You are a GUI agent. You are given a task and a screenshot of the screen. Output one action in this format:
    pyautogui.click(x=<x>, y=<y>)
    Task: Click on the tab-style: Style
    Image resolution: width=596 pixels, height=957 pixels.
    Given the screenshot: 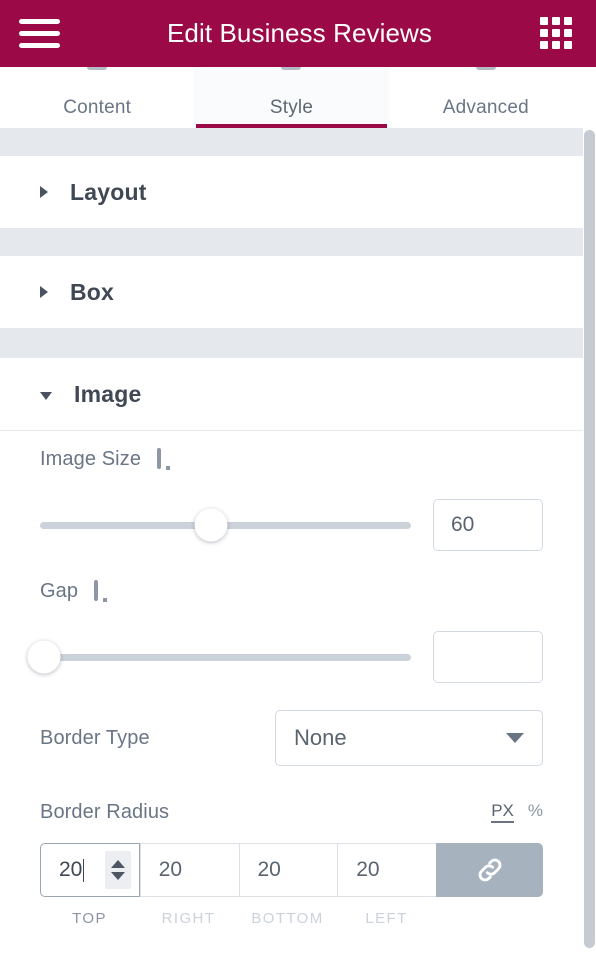 What is the action you would take?
    pyautogui.click(x=291, y=96)
    